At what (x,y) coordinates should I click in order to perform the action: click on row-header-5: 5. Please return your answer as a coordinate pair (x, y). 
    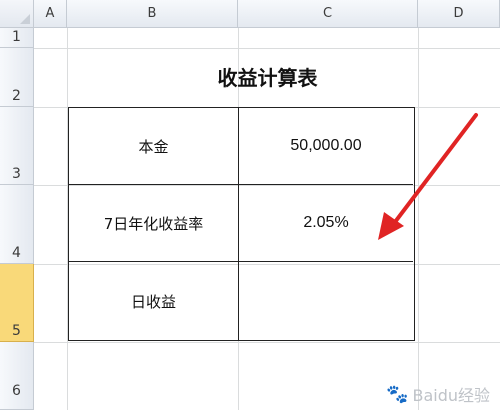
    Looking at the image, I should click on (17, 303).